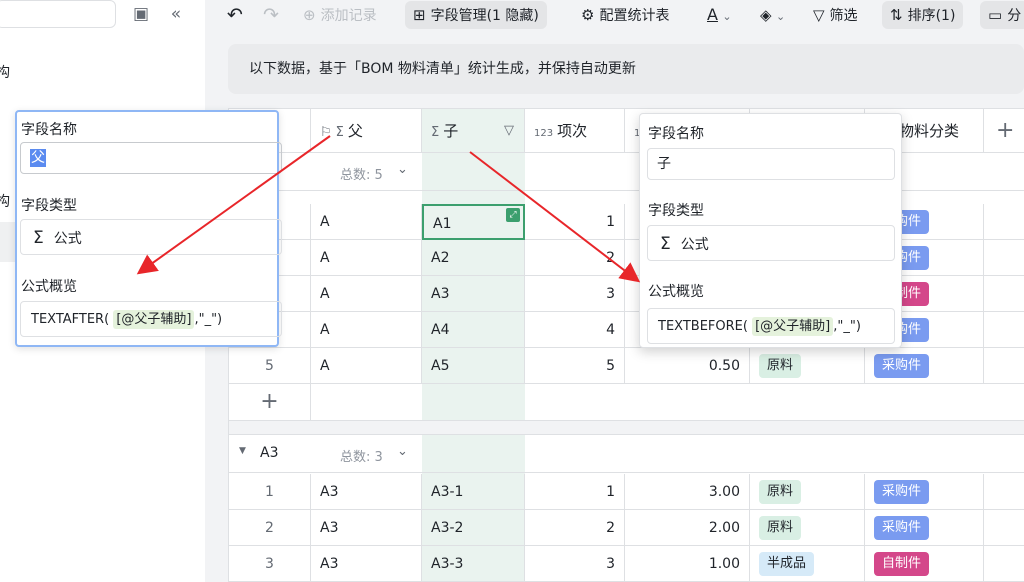 The height and width of the screenshot is (582, 1024). Describe the element at coordinates (361, 457) in the screenshot. I see `group-summary: 总数: 3` at that location.